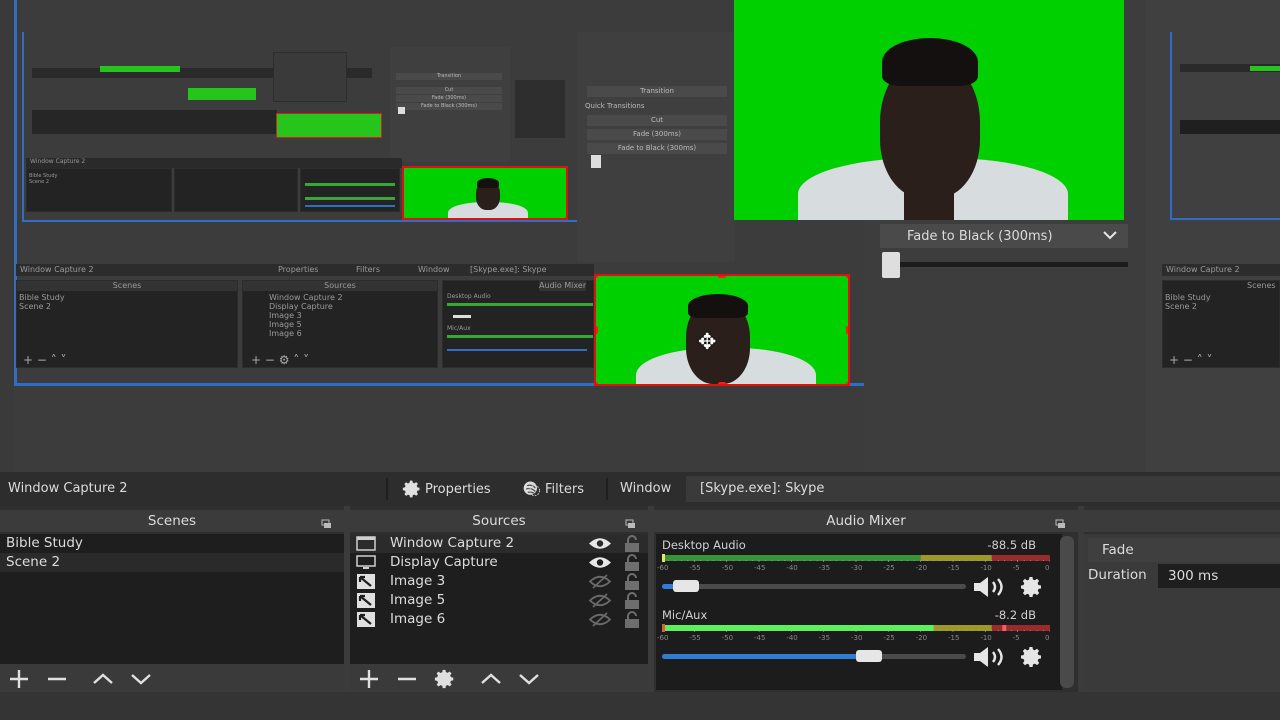 The width and height of the screenshot is (1280, 720). What do you see at coordinates (499, 581) in the screenshot?
I see `source-item-image-3: Image 3` at bounding box center [499, 581].